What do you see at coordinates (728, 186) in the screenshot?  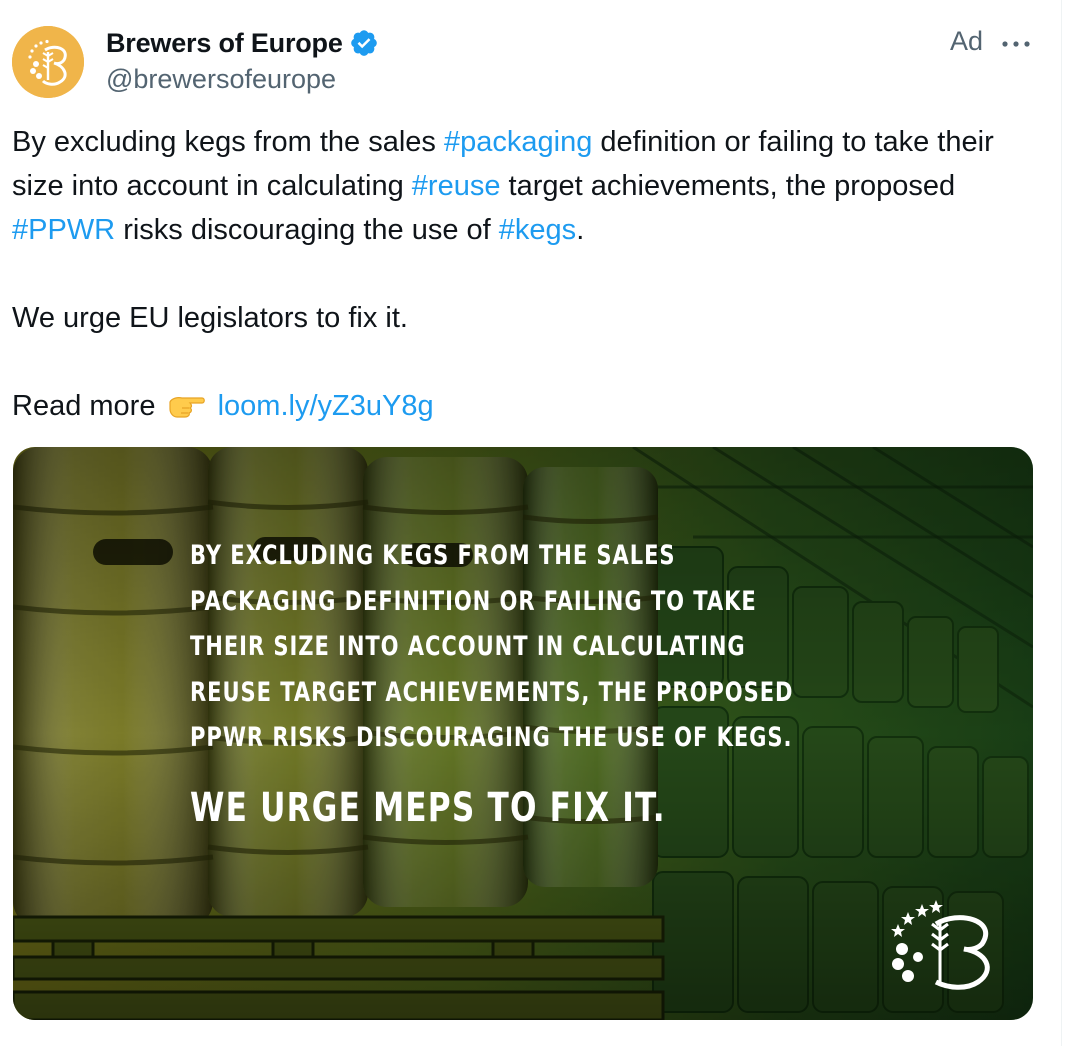 I see `text-segment: target achievements, the proposed` at bounding box center [728, 186].